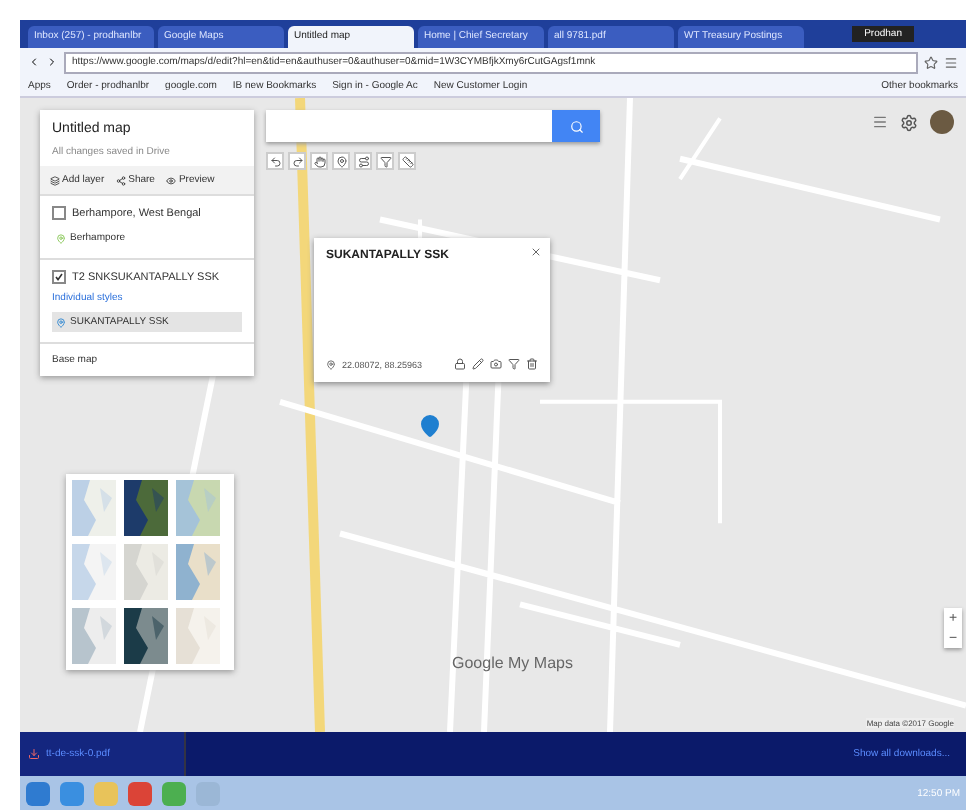 This screenshot has width=966, height=810. Describe the element at coordinates (951, 62) in the screenshot. I see `menu-icon` at that location.